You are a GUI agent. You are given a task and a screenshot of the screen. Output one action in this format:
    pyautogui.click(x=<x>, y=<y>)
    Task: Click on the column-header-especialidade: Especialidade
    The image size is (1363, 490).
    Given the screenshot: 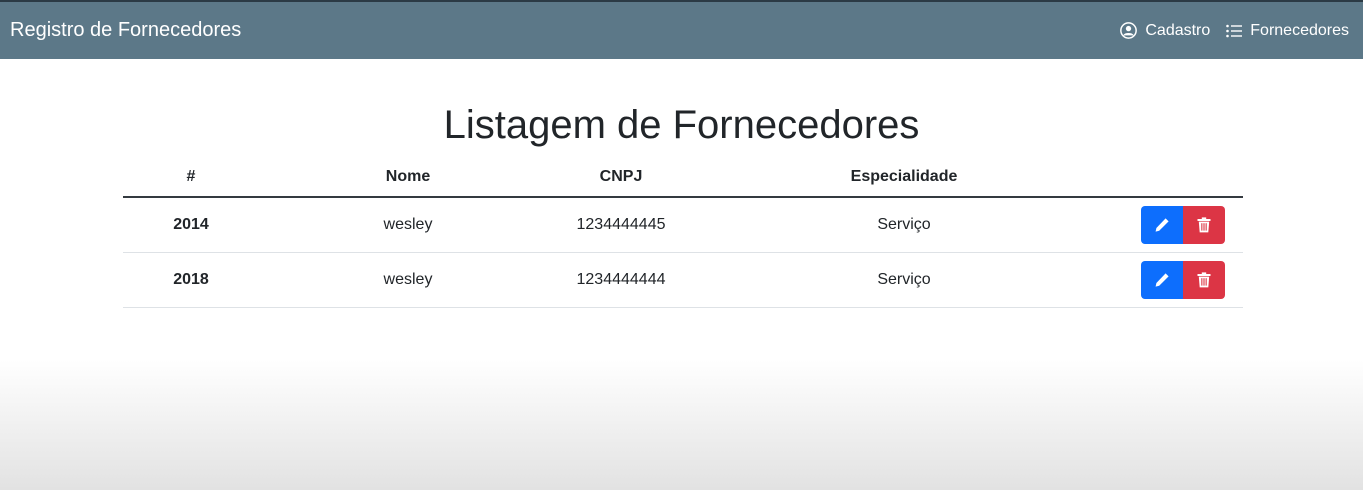 What is the action you would take?
    pyautogui.click(x=904, y=178)
    